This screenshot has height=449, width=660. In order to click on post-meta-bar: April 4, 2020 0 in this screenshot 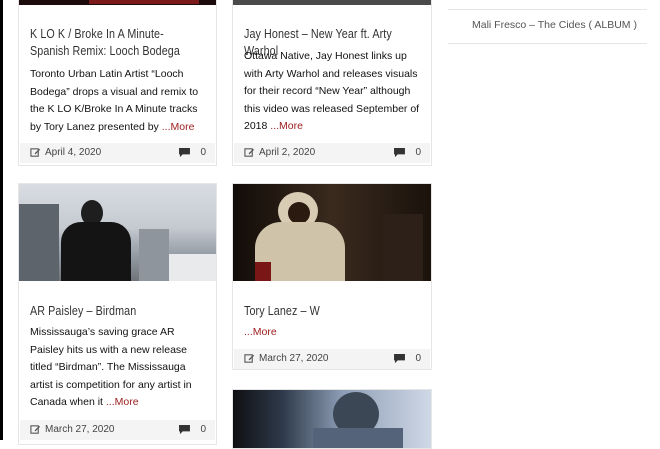, I will do `click(117, 153)`.